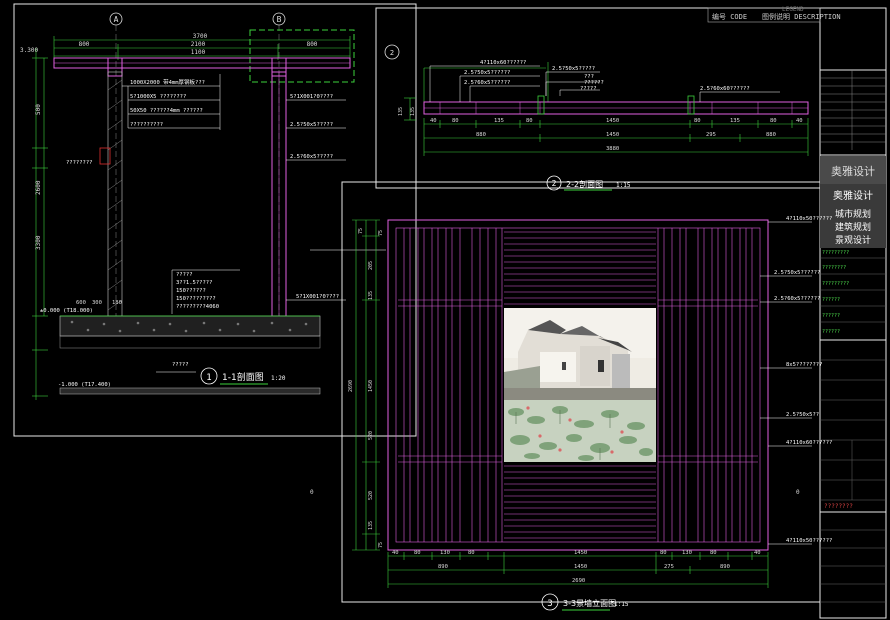  What do you see at coordinates (529, 121) in the screenshot?
I see `s2-dim-4: 80` at bounding box center [529, 121].